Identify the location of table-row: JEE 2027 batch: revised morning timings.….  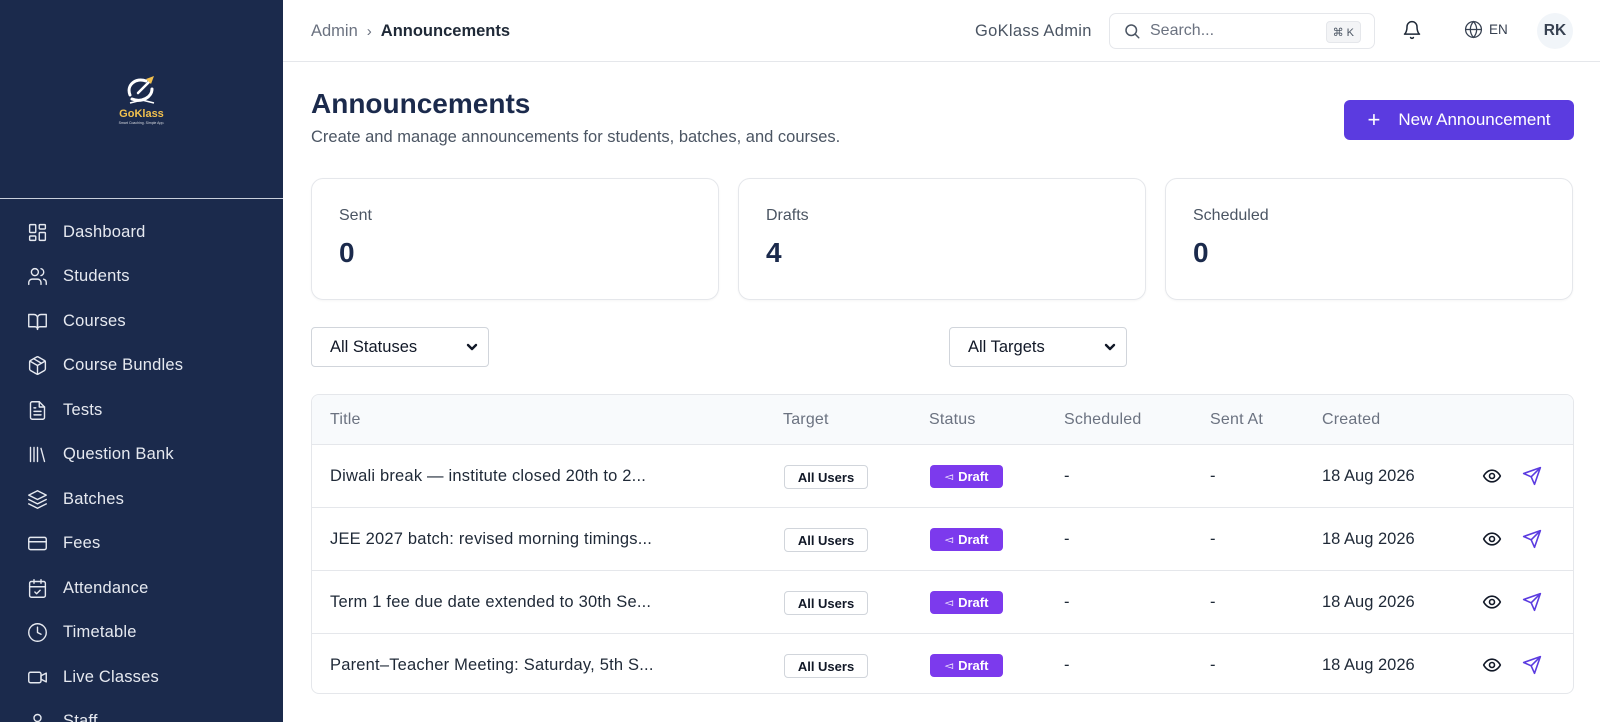
(942, 539).